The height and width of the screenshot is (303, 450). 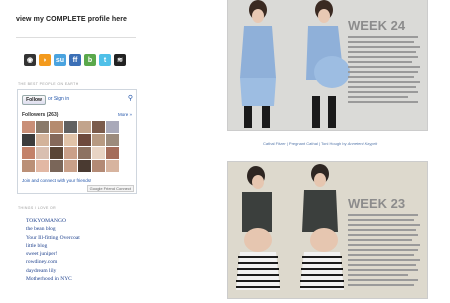 What do you see at coordinates (53, 271) in the screenshot?
I see `list-item: daydream lily` at bounding box center [53, 271].